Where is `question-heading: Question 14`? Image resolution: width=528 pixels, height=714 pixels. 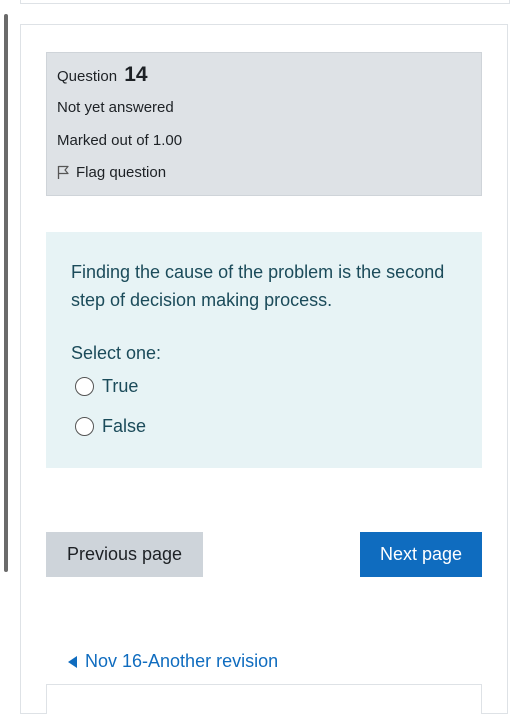 question-heading: Question 14 is located at coordinates (102, 75).